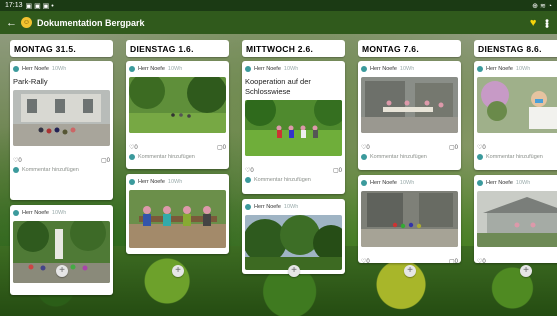  What do you see at coordinates (278, 5) in the screenshot?
I see `status-bar: 17:13 ▣ ▣ ▣ • ⊕ ≋ ◔` at bounding box center [278, 5].